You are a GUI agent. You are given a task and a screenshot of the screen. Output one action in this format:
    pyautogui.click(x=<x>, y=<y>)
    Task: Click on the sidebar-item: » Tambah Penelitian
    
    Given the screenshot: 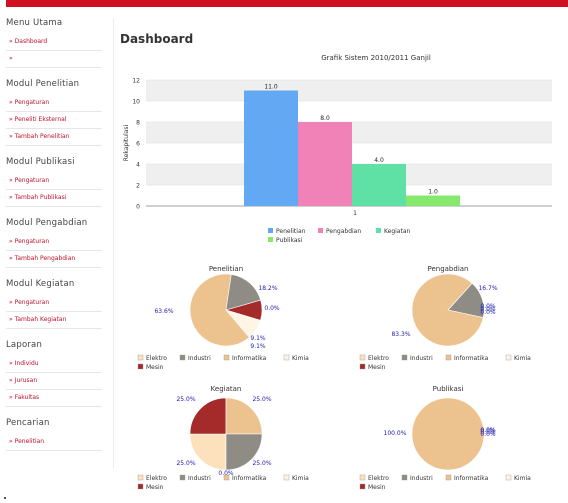 What is the action you would take?
    pyautogui.click(x=54, y=137)
    